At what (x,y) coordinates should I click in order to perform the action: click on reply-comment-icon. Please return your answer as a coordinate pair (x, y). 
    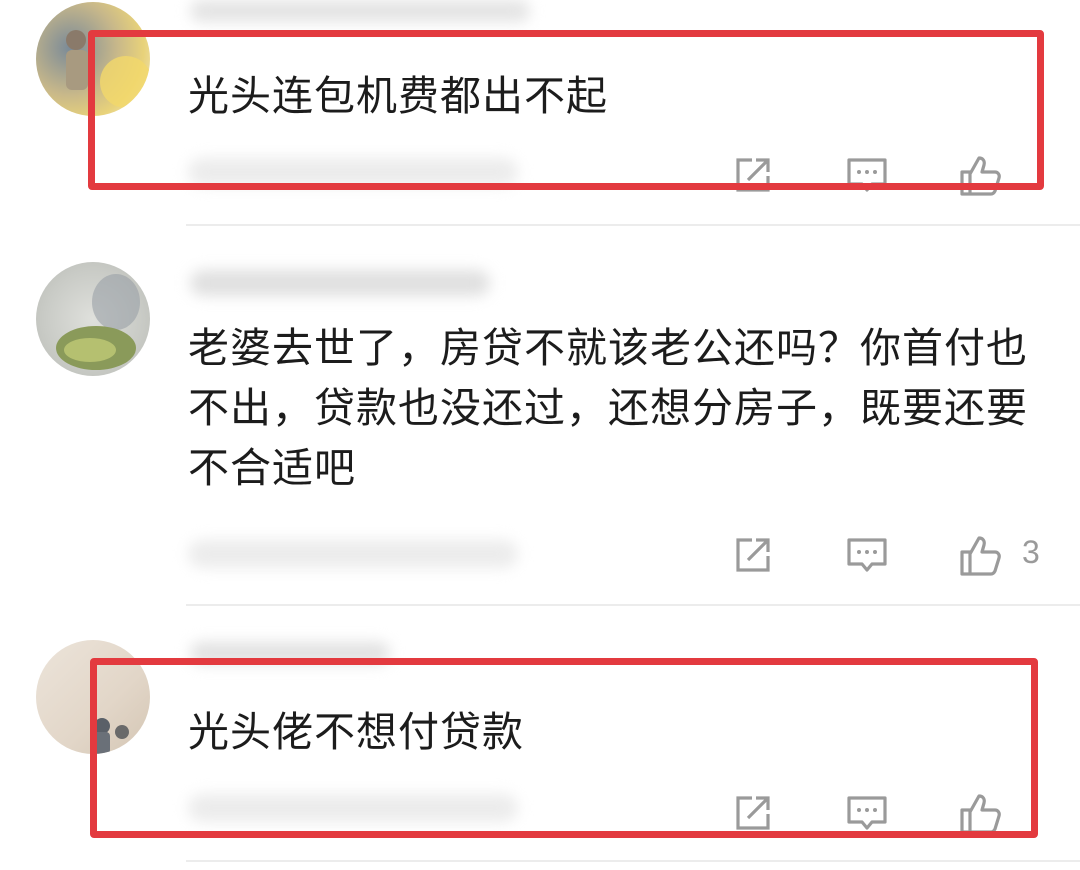
    Looking at the image, I should click on (867, 813).